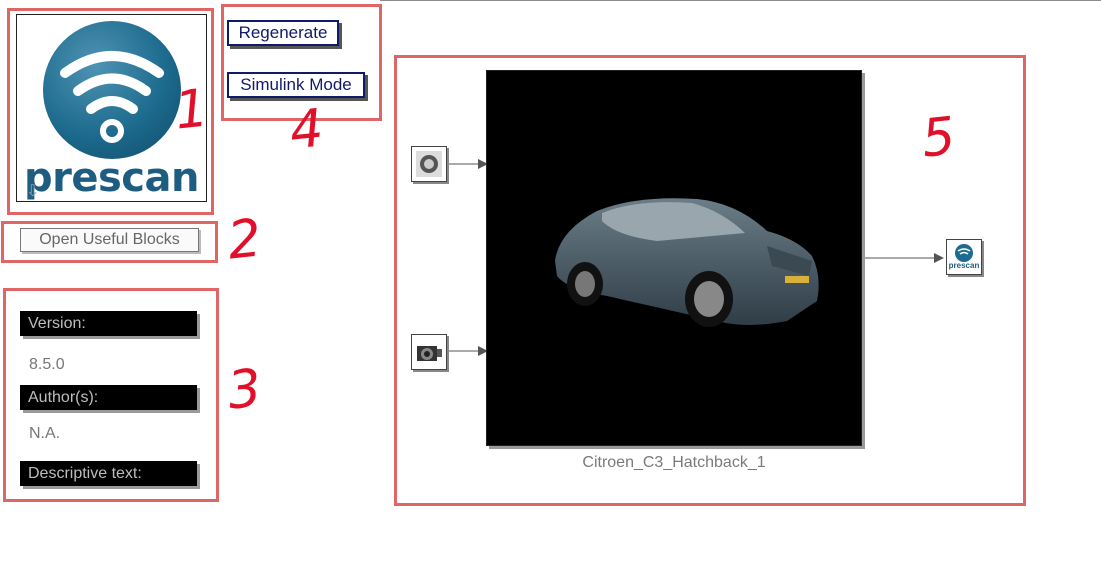 Image resolution: width=1101 pixels, height=561 pixels. I want to click on authors-label: Author(s):, so click(108, 397).